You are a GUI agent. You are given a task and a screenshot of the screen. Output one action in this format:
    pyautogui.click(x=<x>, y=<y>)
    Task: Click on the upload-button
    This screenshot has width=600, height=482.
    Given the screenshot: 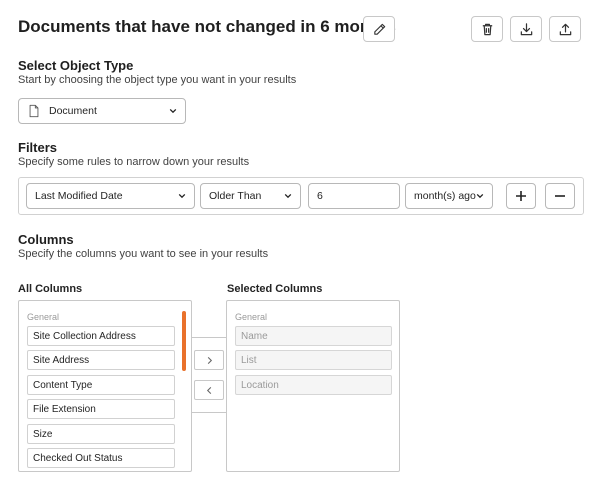 What is the action you would take?
    pyautogui.click(x=565, y=29)
    